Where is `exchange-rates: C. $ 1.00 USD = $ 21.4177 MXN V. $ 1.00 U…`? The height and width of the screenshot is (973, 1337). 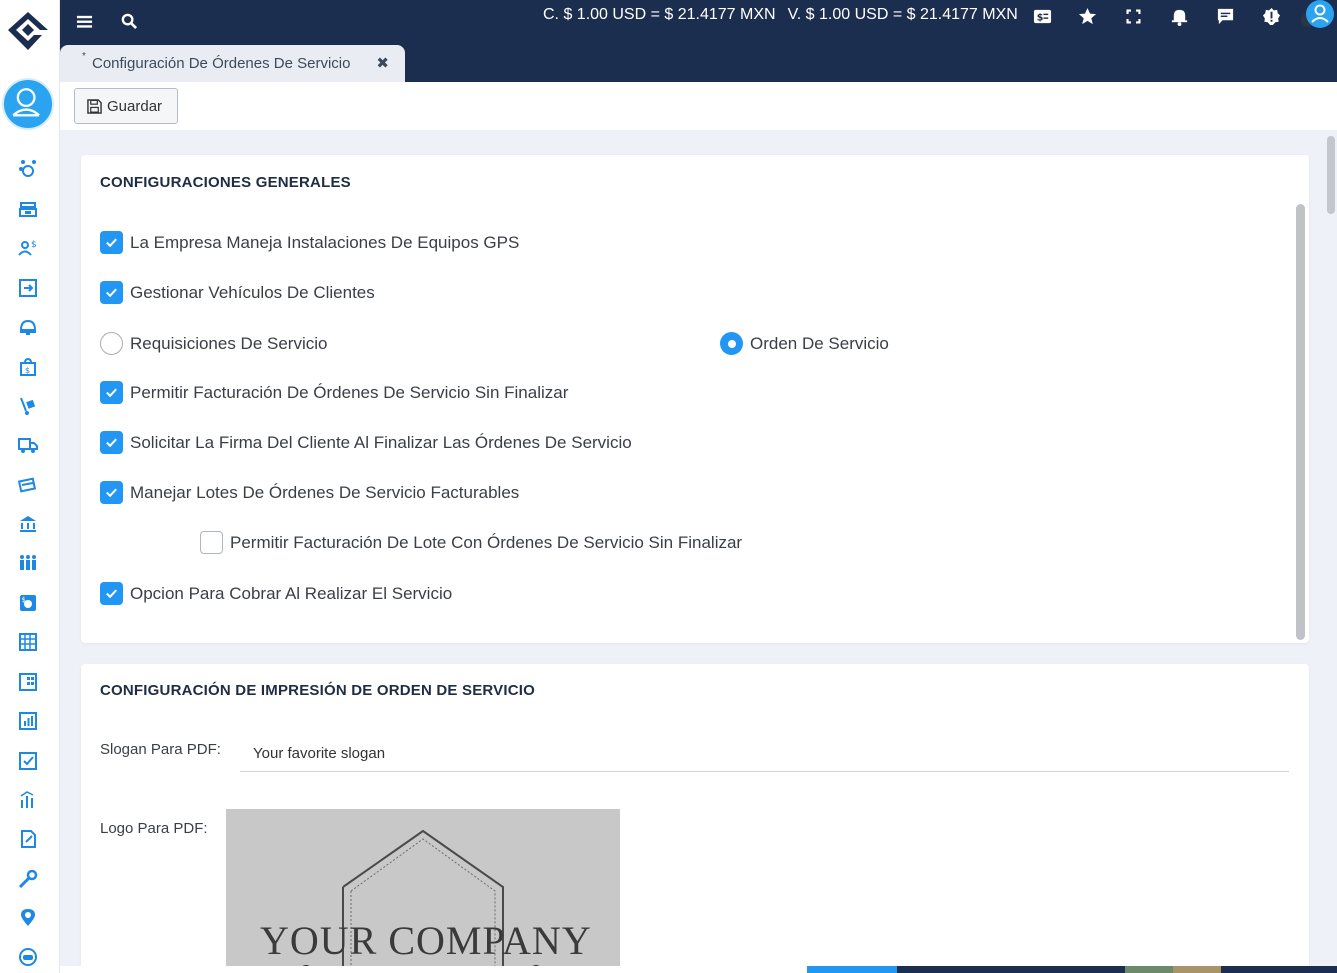
exchange-rates: C. $ 1.00 USD = $ 21.4177 MXN V. $ 1.00 U… is located at coordinates (786, 15).